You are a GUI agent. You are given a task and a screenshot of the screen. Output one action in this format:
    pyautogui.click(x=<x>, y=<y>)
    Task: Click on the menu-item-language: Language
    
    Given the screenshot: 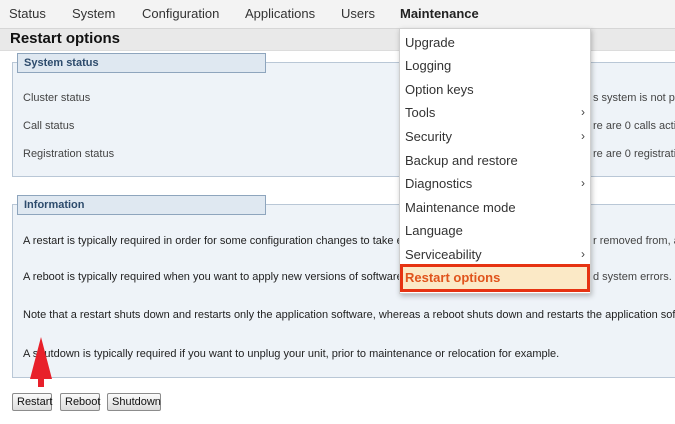 What is the action you would take?
    pyautogui.click(x=434, y=230)
    